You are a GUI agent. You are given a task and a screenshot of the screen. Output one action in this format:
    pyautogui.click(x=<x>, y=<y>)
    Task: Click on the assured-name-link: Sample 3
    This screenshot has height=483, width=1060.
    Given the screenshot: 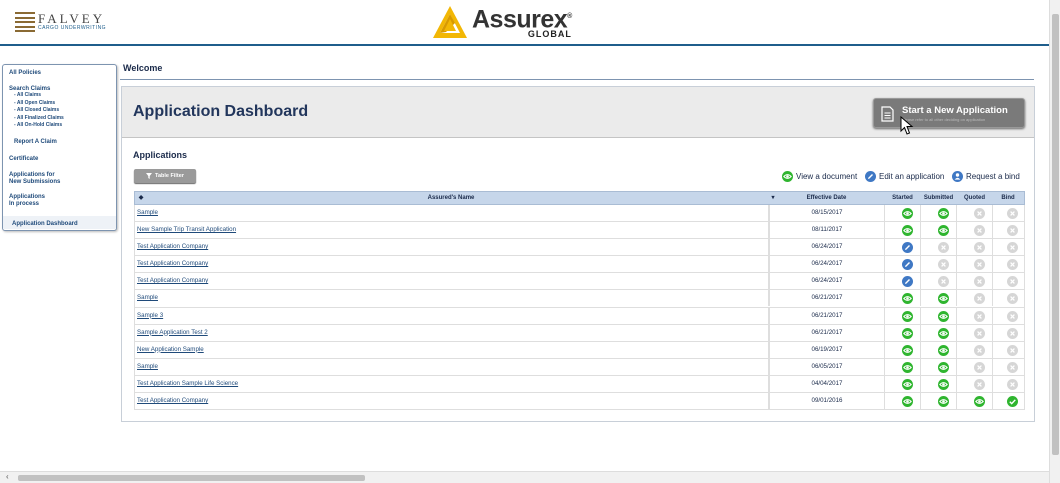 What is the action you would take?
    pyautogui.click(x=150, y=316)
    